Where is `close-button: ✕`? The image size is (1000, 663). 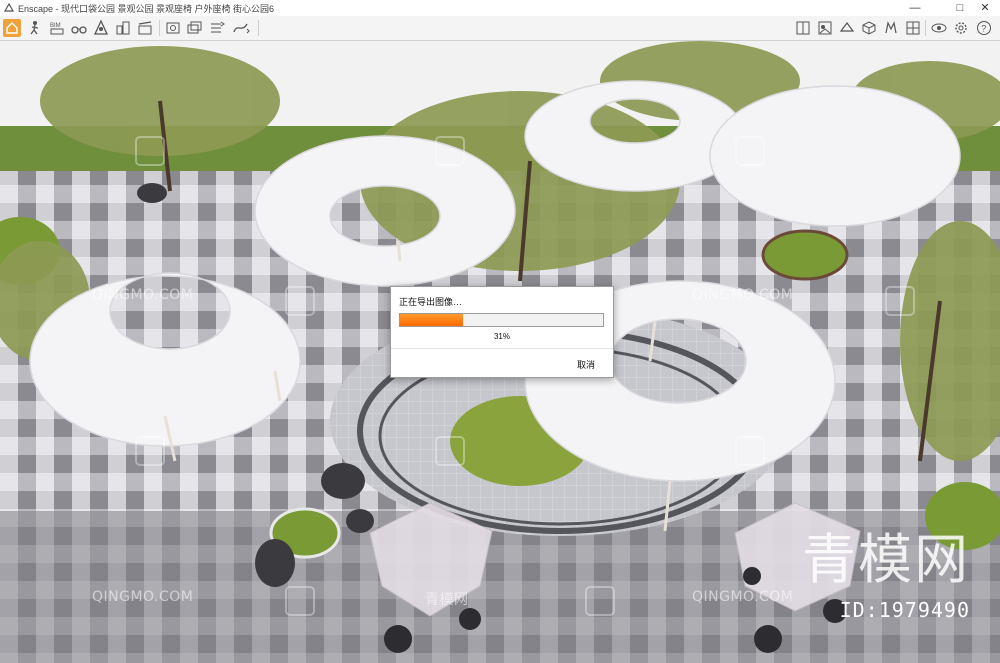
close-button: ✕ is located at coordinates (985, 8).